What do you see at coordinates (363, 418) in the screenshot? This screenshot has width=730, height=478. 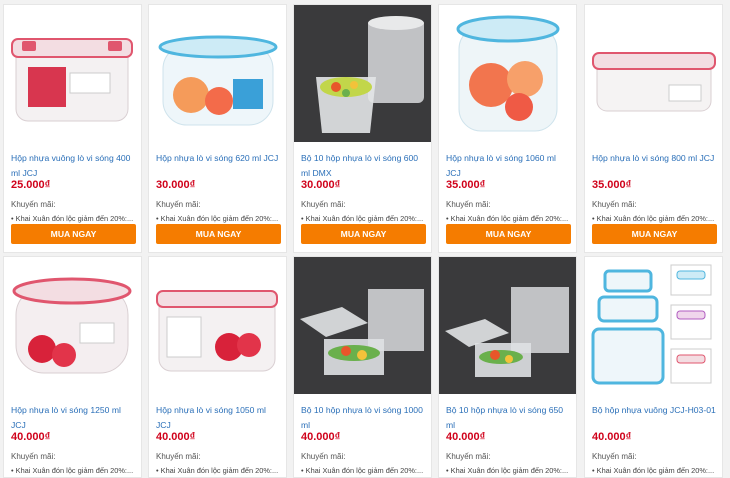 I see `product-title: Bộ 10 hộp nhựa lò vi sóng 1000 ml` at bounding box center [363, 418].